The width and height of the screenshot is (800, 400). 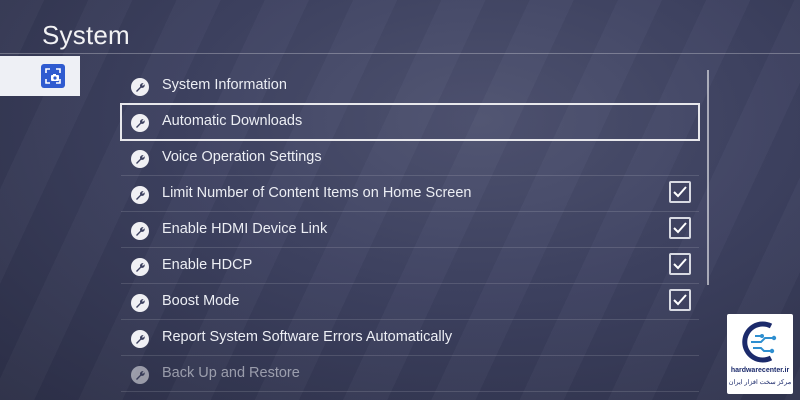 What do you see at coordinates (207, 265) in the screenshot?
I see `menu-item-label: Enable HDCP` at bounding box center [207, 265].